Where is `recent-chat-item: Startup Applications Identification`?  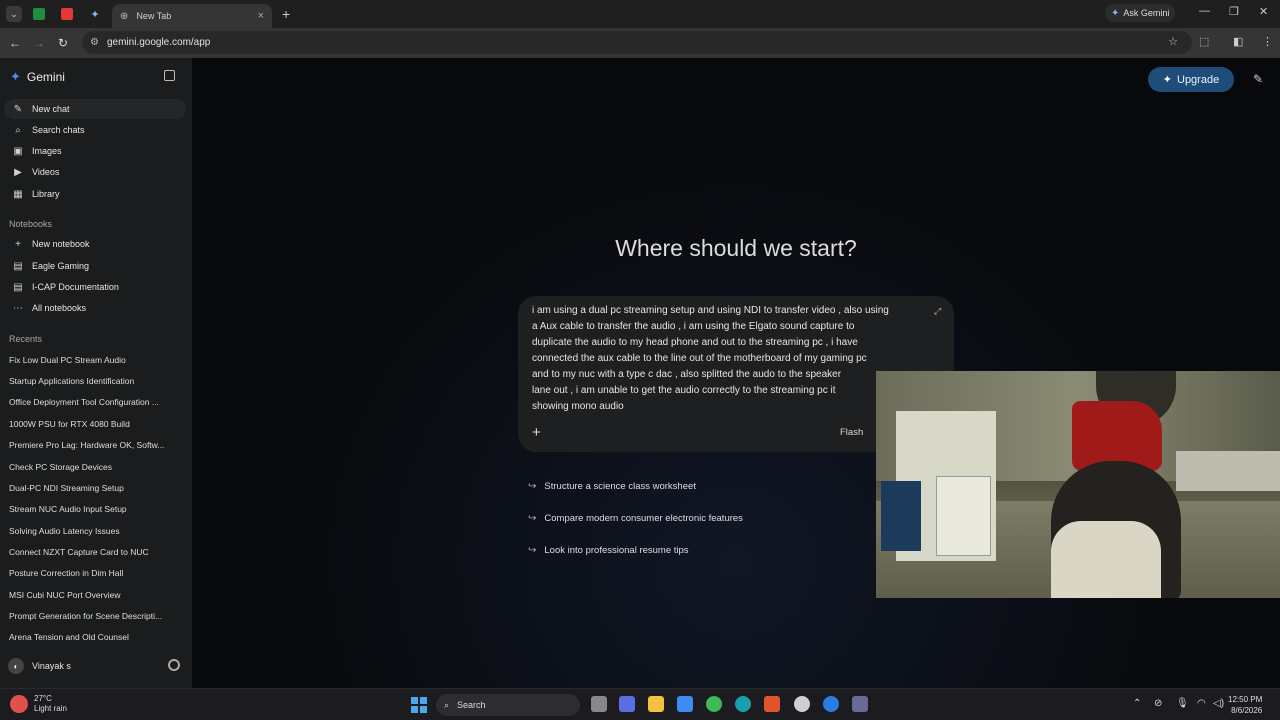 recent-chat-item: Startup Applications Identification is located at coordinates (71, 381).